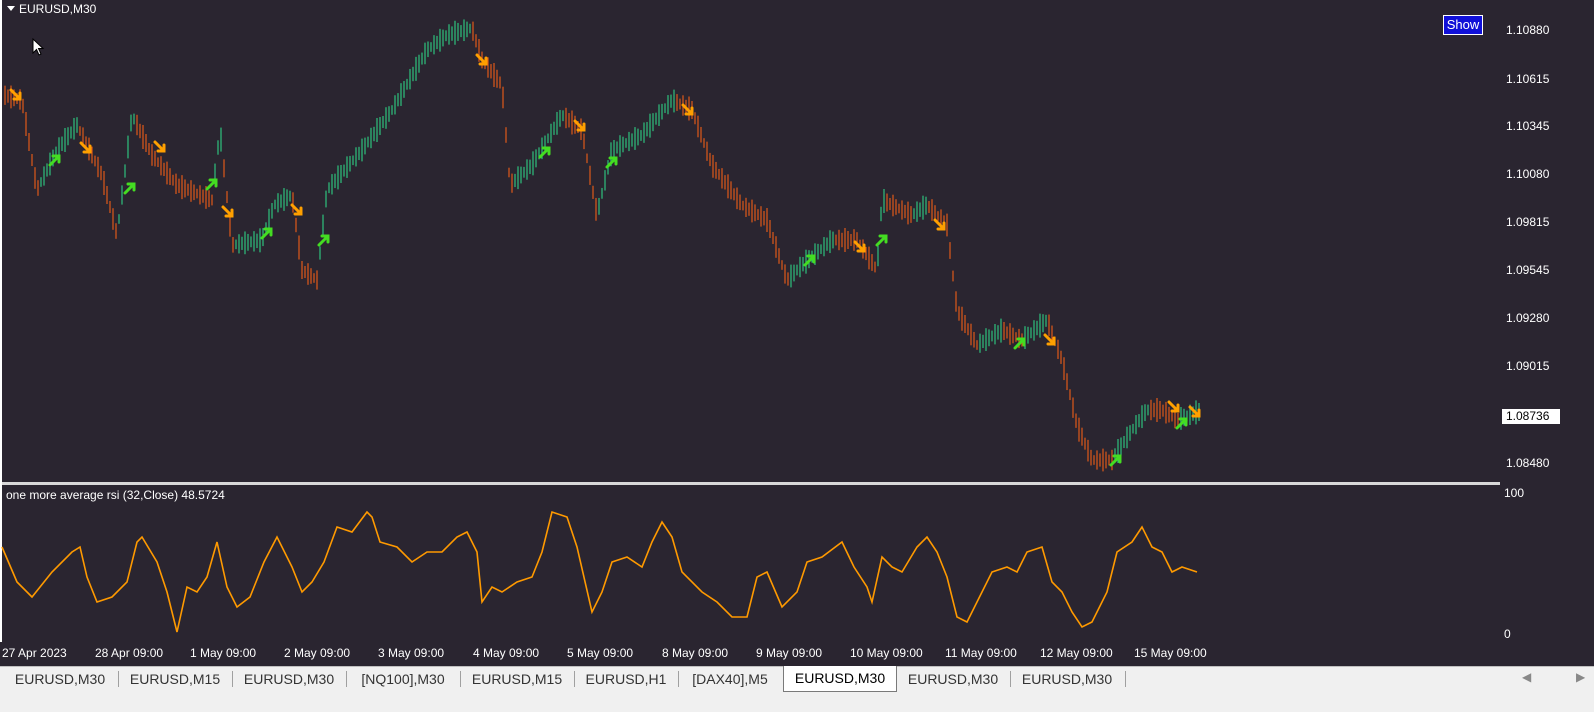  Describe the element at coordinates (1170, 653) in the screenshot. I see `time-label: 15 May 09:00` at that location.